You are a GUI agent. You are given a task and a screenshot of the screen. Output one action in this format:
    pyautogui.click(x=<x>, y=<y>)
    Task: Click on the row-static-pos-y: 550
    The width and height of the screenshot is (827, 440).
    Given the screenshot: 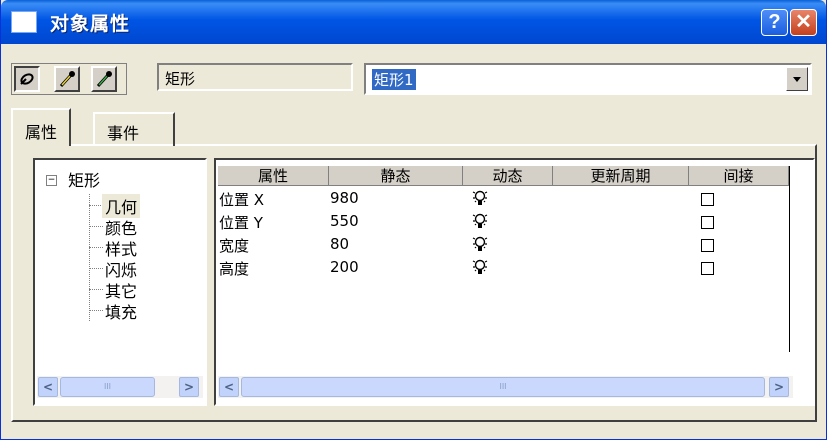 What is the action you would take?
    pyautogui.click(x=344, y=221)
    